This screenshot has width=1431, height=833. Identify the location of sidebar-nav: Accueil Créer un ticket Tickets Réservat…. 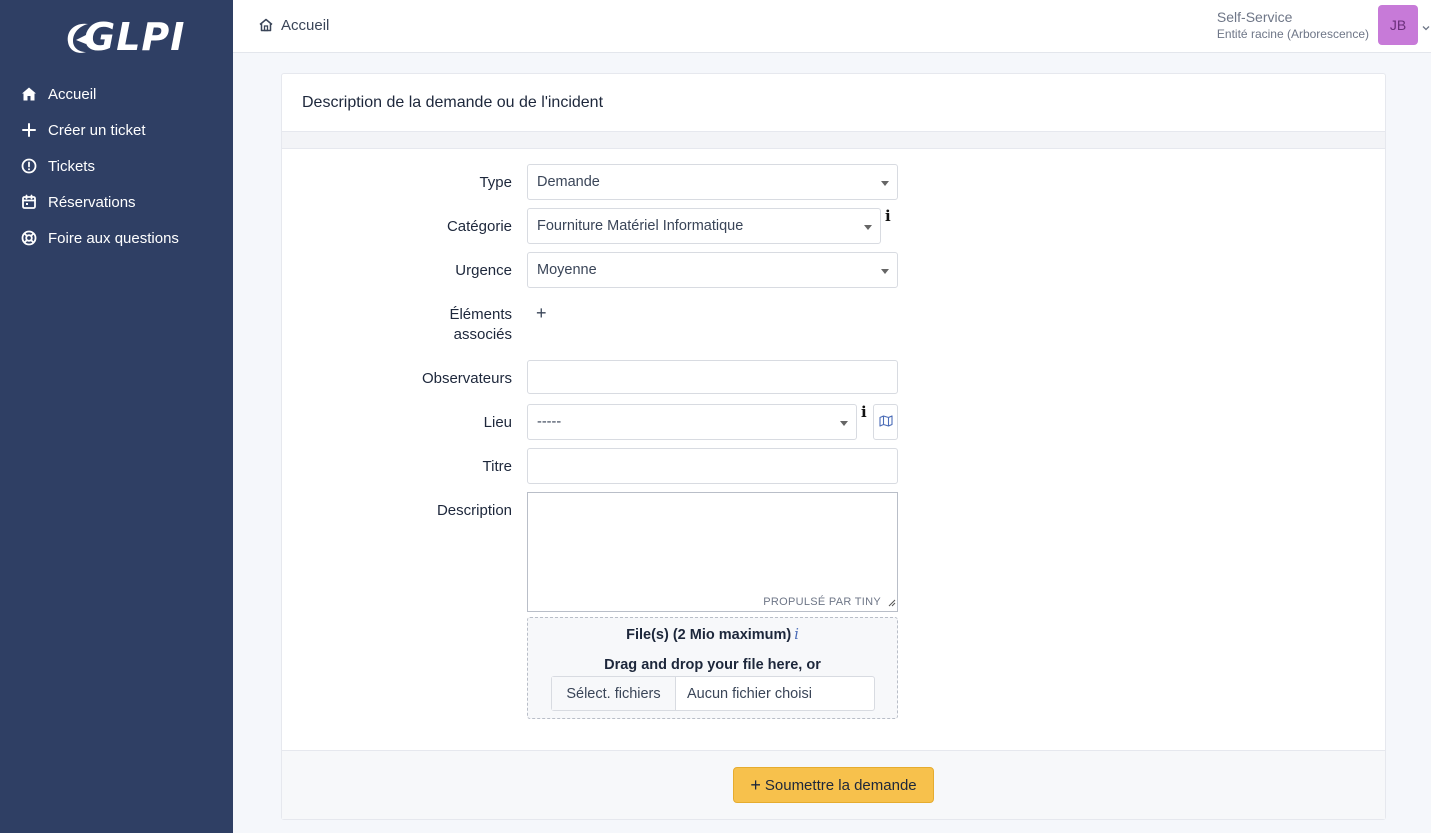
(116, 166).